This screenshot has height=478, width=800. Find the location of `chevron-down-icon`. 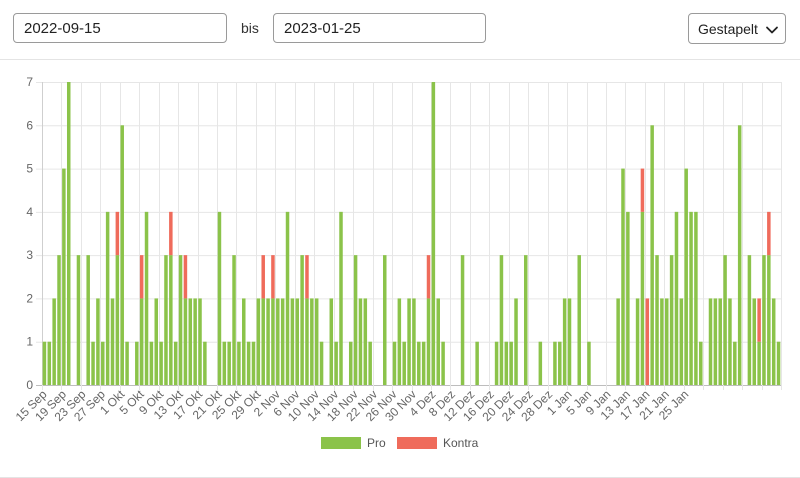

chevron-down-icon is located at coordinates (772, 29).